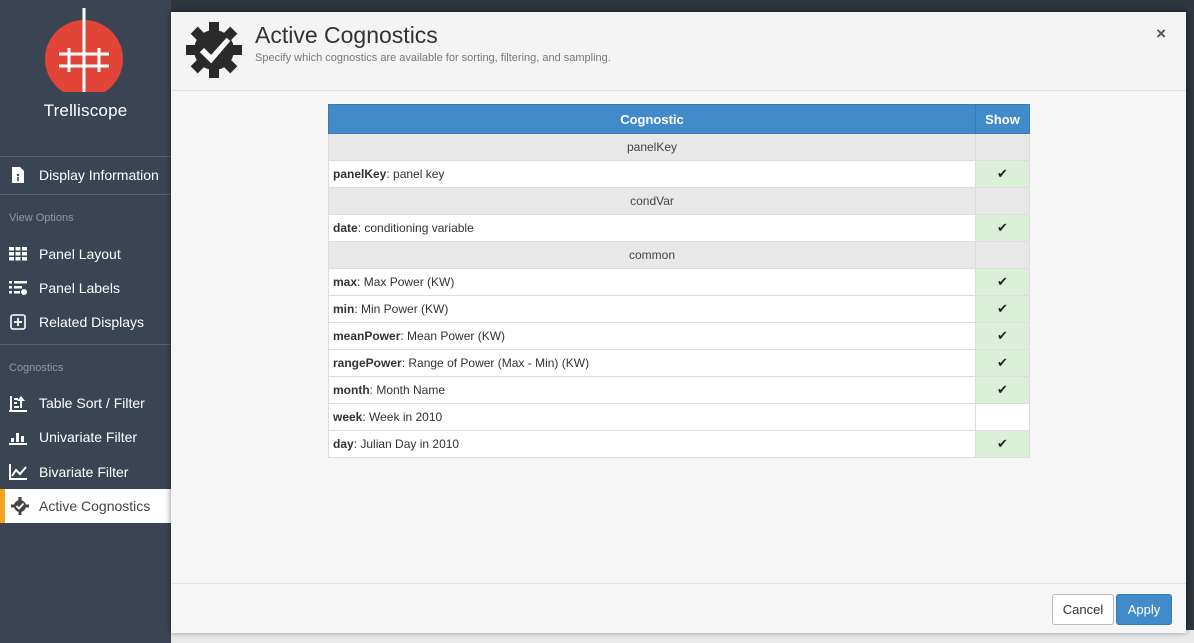  What do you see at coordinates (92, 322) in the screenshot?
I see `sidebar-item-label: Related Displays` at bounding box center [92, 322].